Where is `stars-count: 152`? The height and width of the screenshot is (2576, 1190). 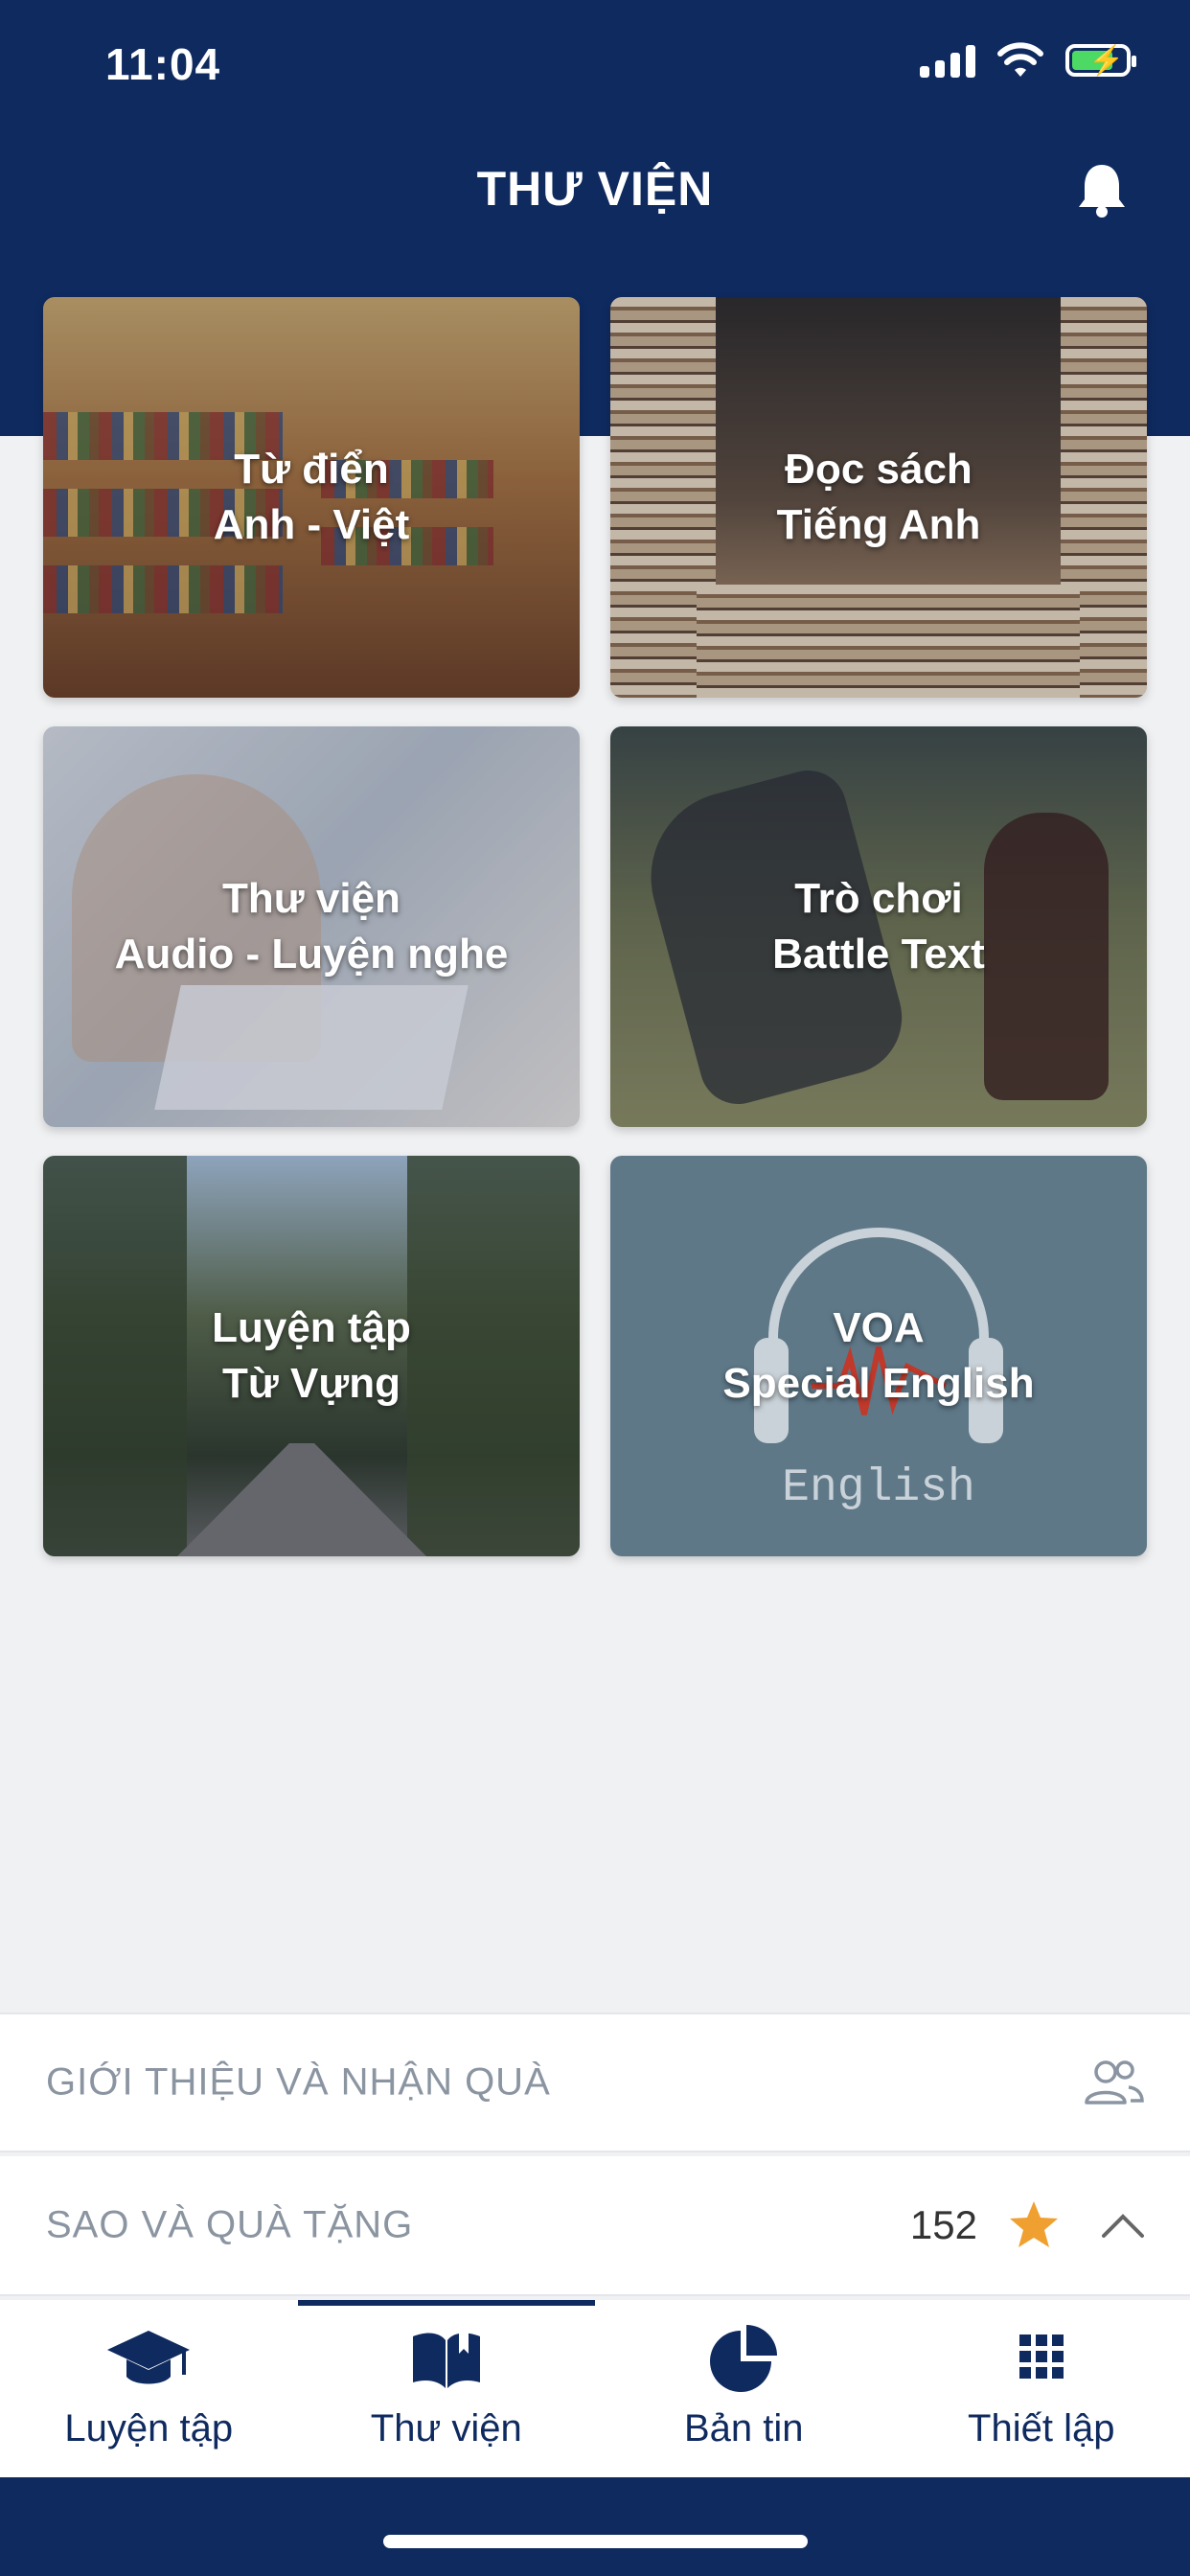 stars-count: 152 is located at coordinates (943, 2225).